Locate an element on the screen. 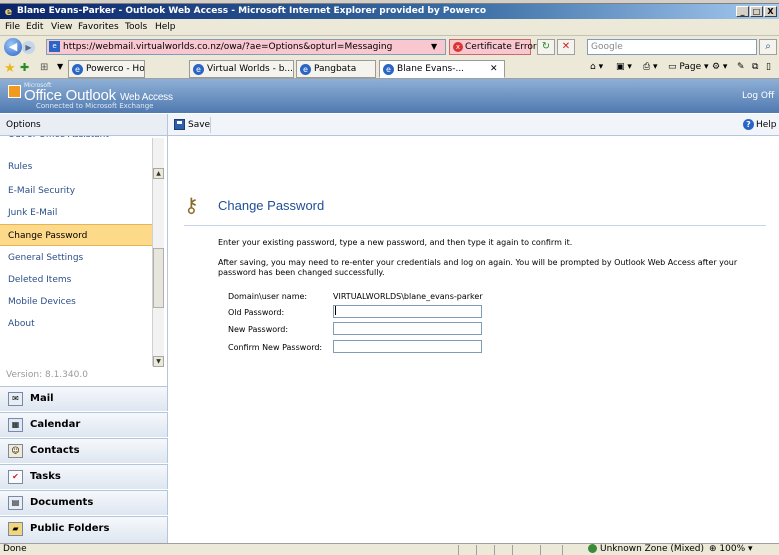  security-zone: Unknown Zone (Mixed) is located at coordinates (646, 549).